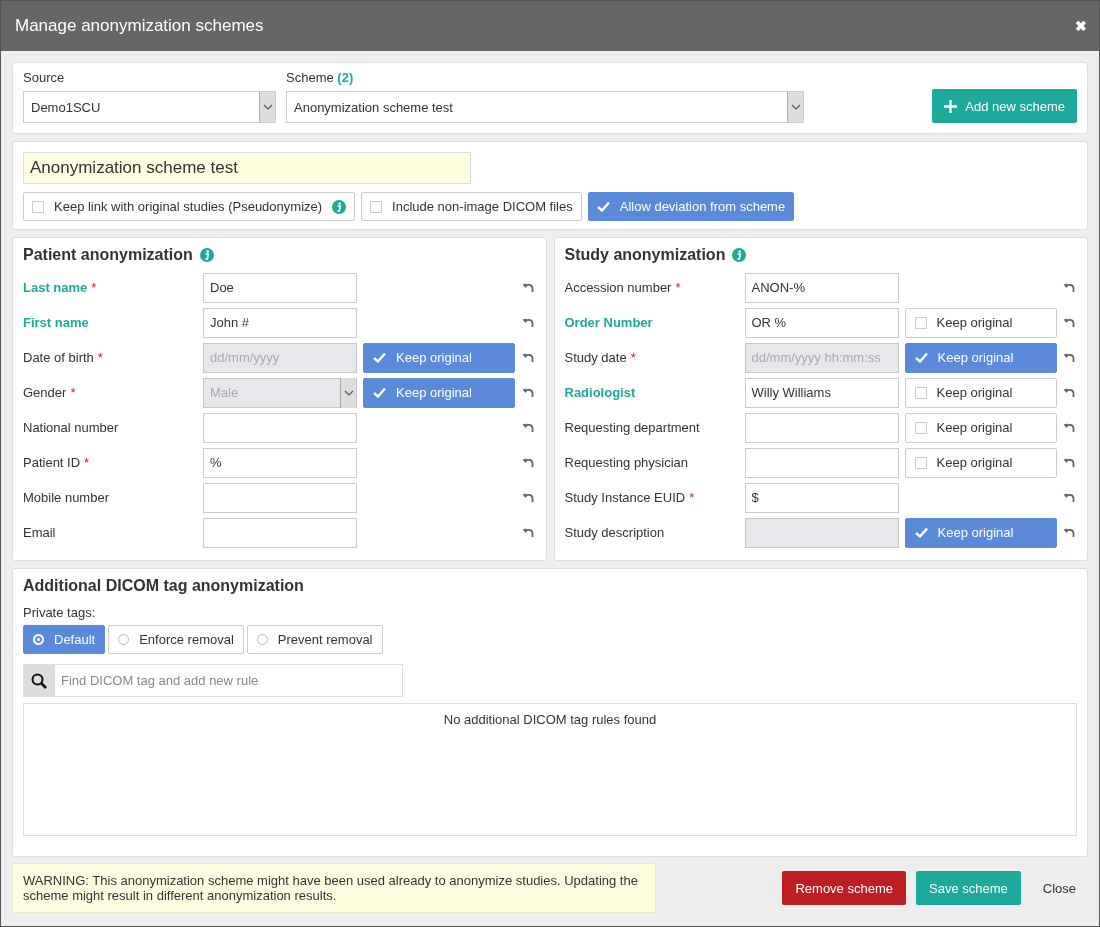 This screenshot has width=1100, height=927. Describe the element at coordinates (632, 427) in the screenshot. I see `field-label: Requesting department` at that location.